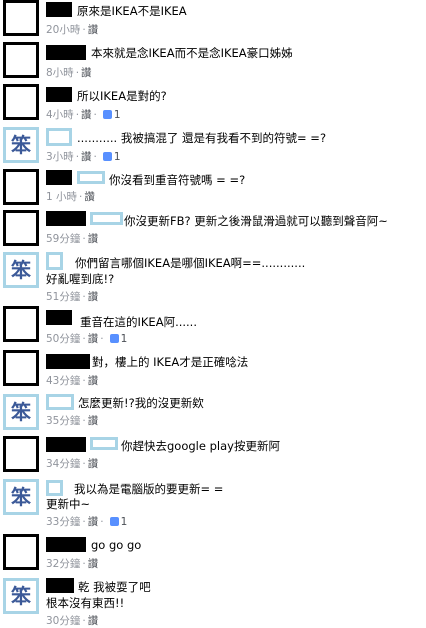 This screenshot has height=628, width=426. I want to click on comment-item: 你沒更新FB? 更新之後滑鼠滑過就可以聽到聲音阿~ 59分鐘 · 讚, so click(213, 228).